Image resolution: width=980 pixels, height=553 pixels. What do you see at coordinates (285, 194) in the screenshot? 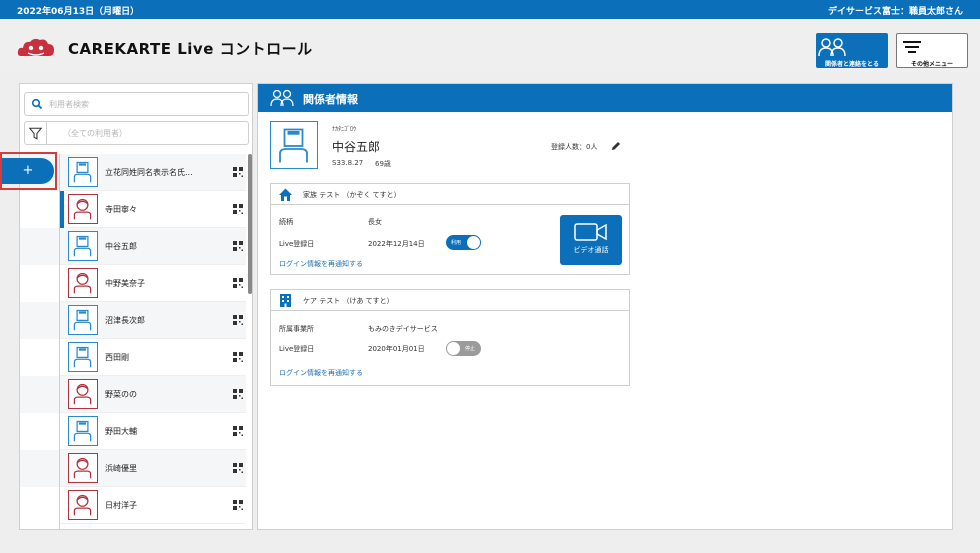
I see `house-icon` at bounding box center [285, 194].